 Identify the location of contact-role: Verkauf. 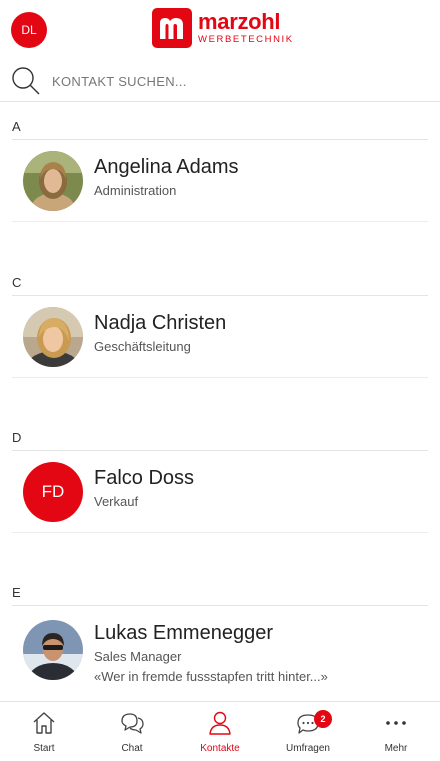
(116, 501).